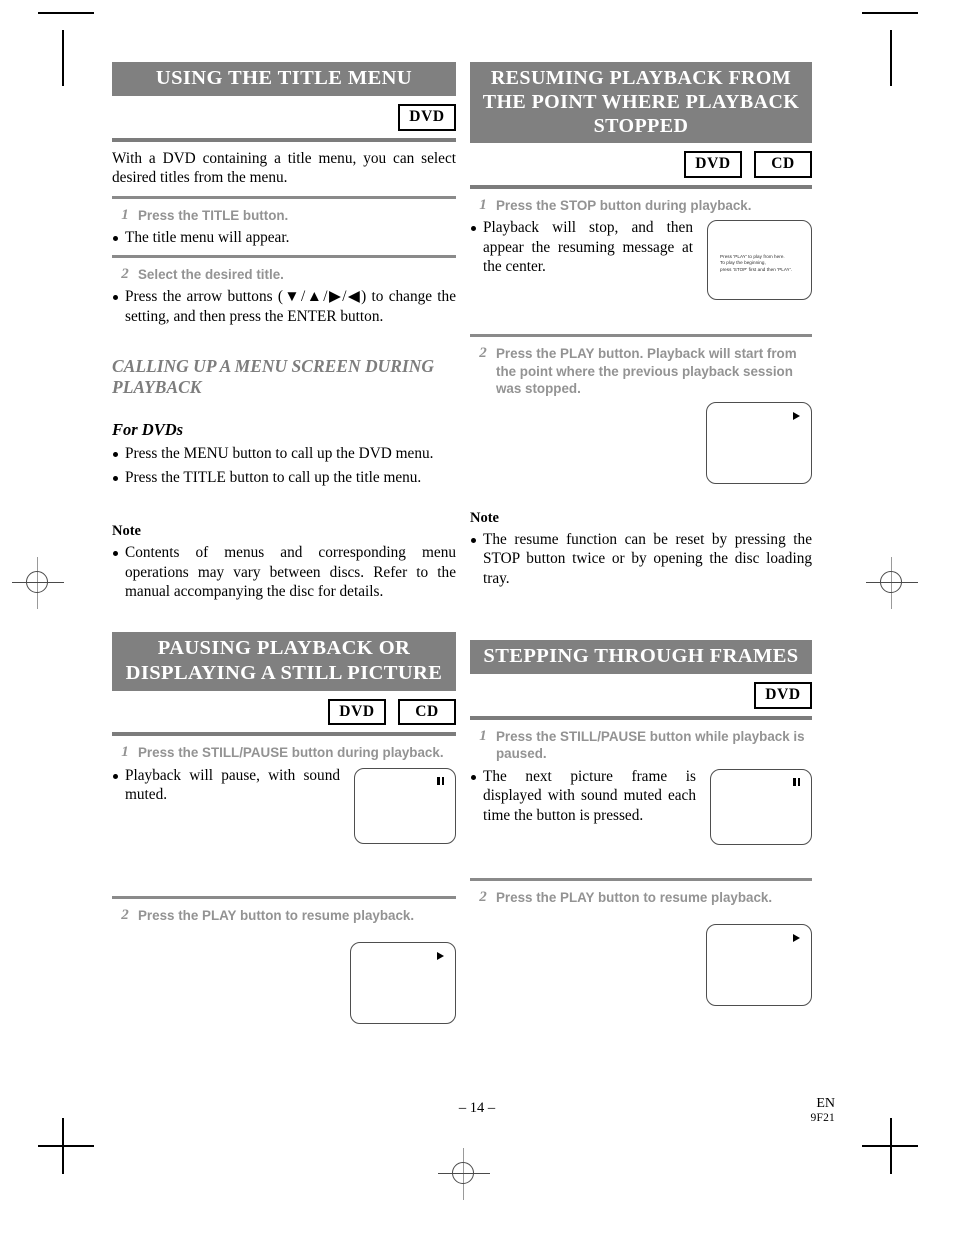  Describe the element at coordinates (284, 785) in the screenshot. I see `step-bullet: Playback will pause, with sound muted.` at that location.